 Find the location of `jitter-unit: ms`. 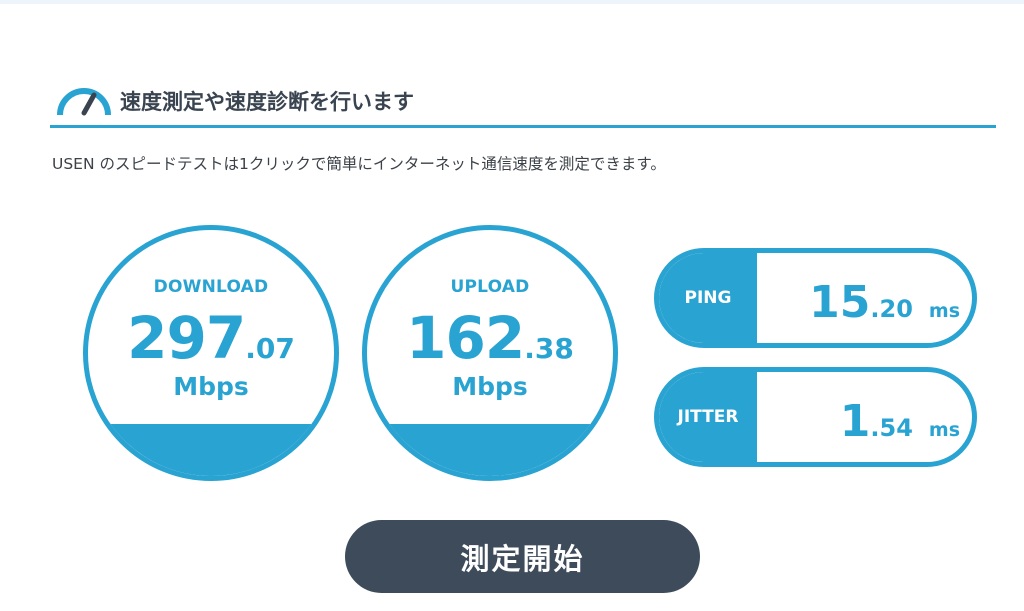

jitter-unit: ms is located at coordinates (944, 430).